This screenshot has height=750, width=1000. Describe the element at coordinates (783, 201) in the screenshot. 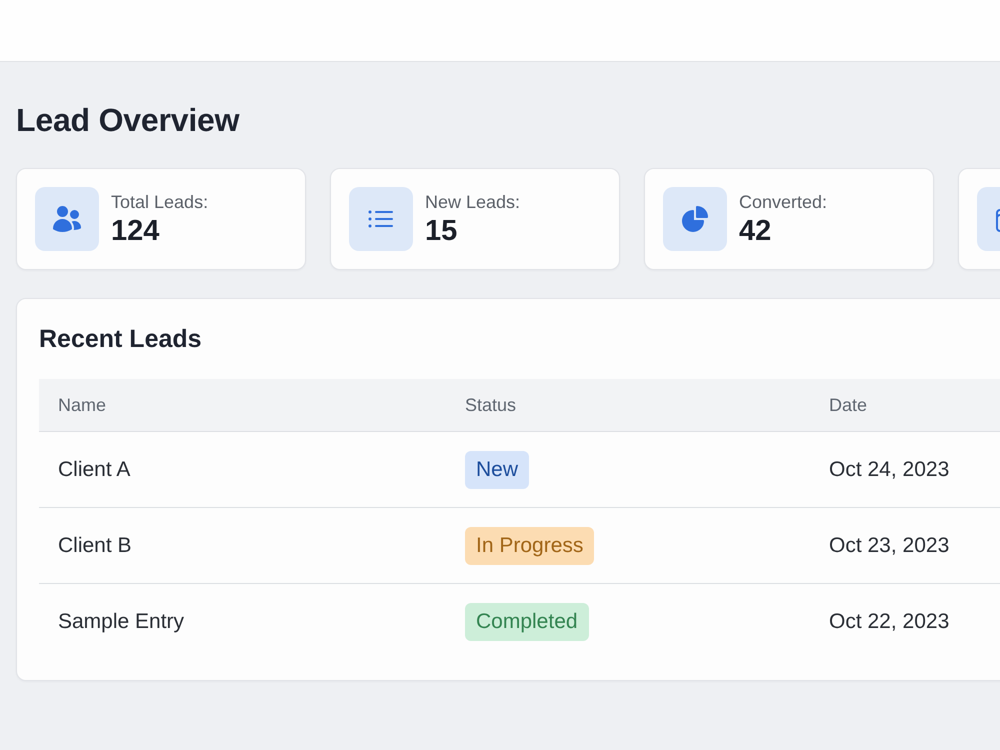

I see `stat-label: Converted:` at that location.